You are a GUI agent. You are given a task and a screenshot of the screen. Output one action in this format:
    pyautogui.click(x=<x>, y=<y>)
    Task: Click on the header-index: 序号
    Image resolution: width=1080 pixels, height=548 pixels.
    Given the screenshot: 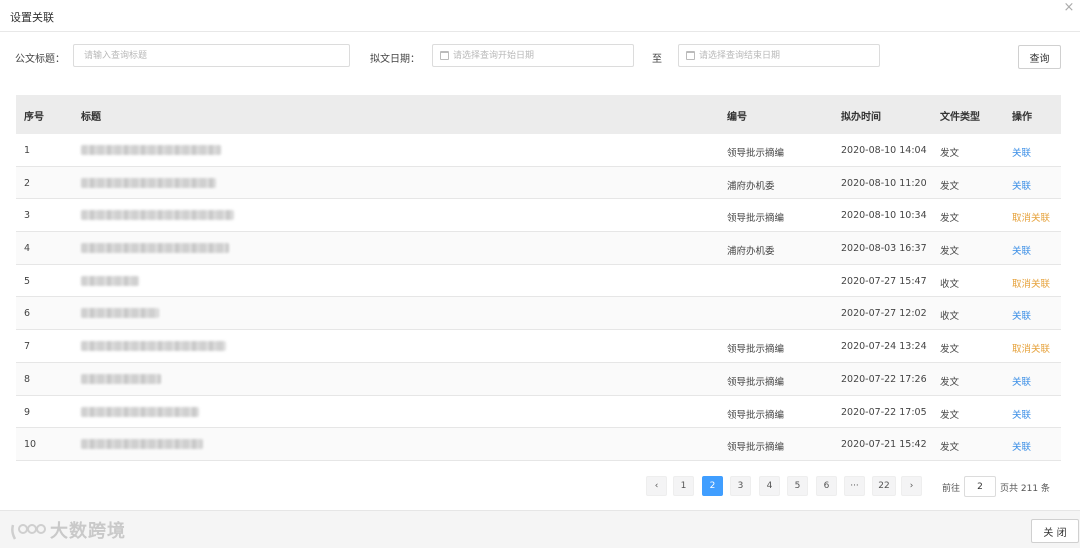 What is the action you would take?
    pyautogui.click(x=34, y=117)
    